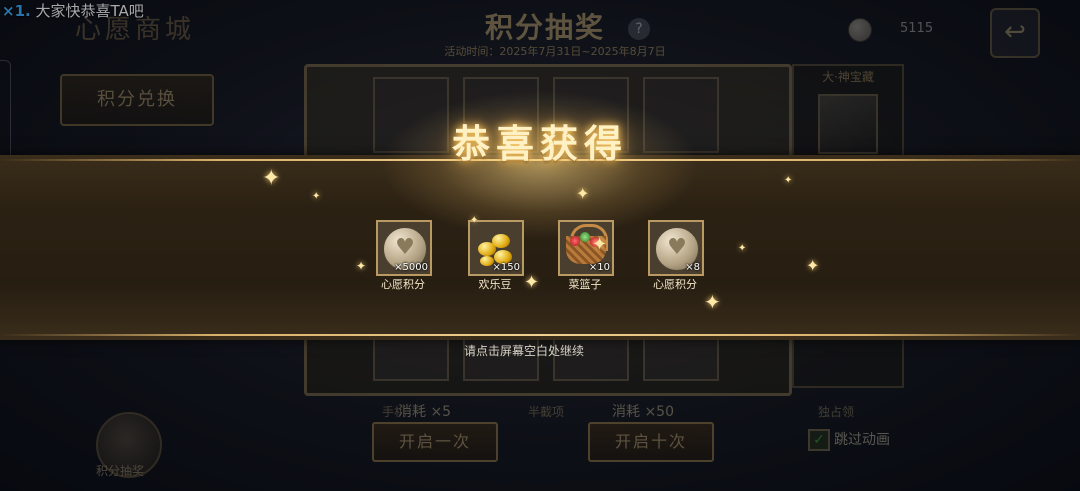 The image size is (1080, 491). Describe the element at coordinates (506, 267) in the screenshot. I see `reward-quantity: ×150` at that location.